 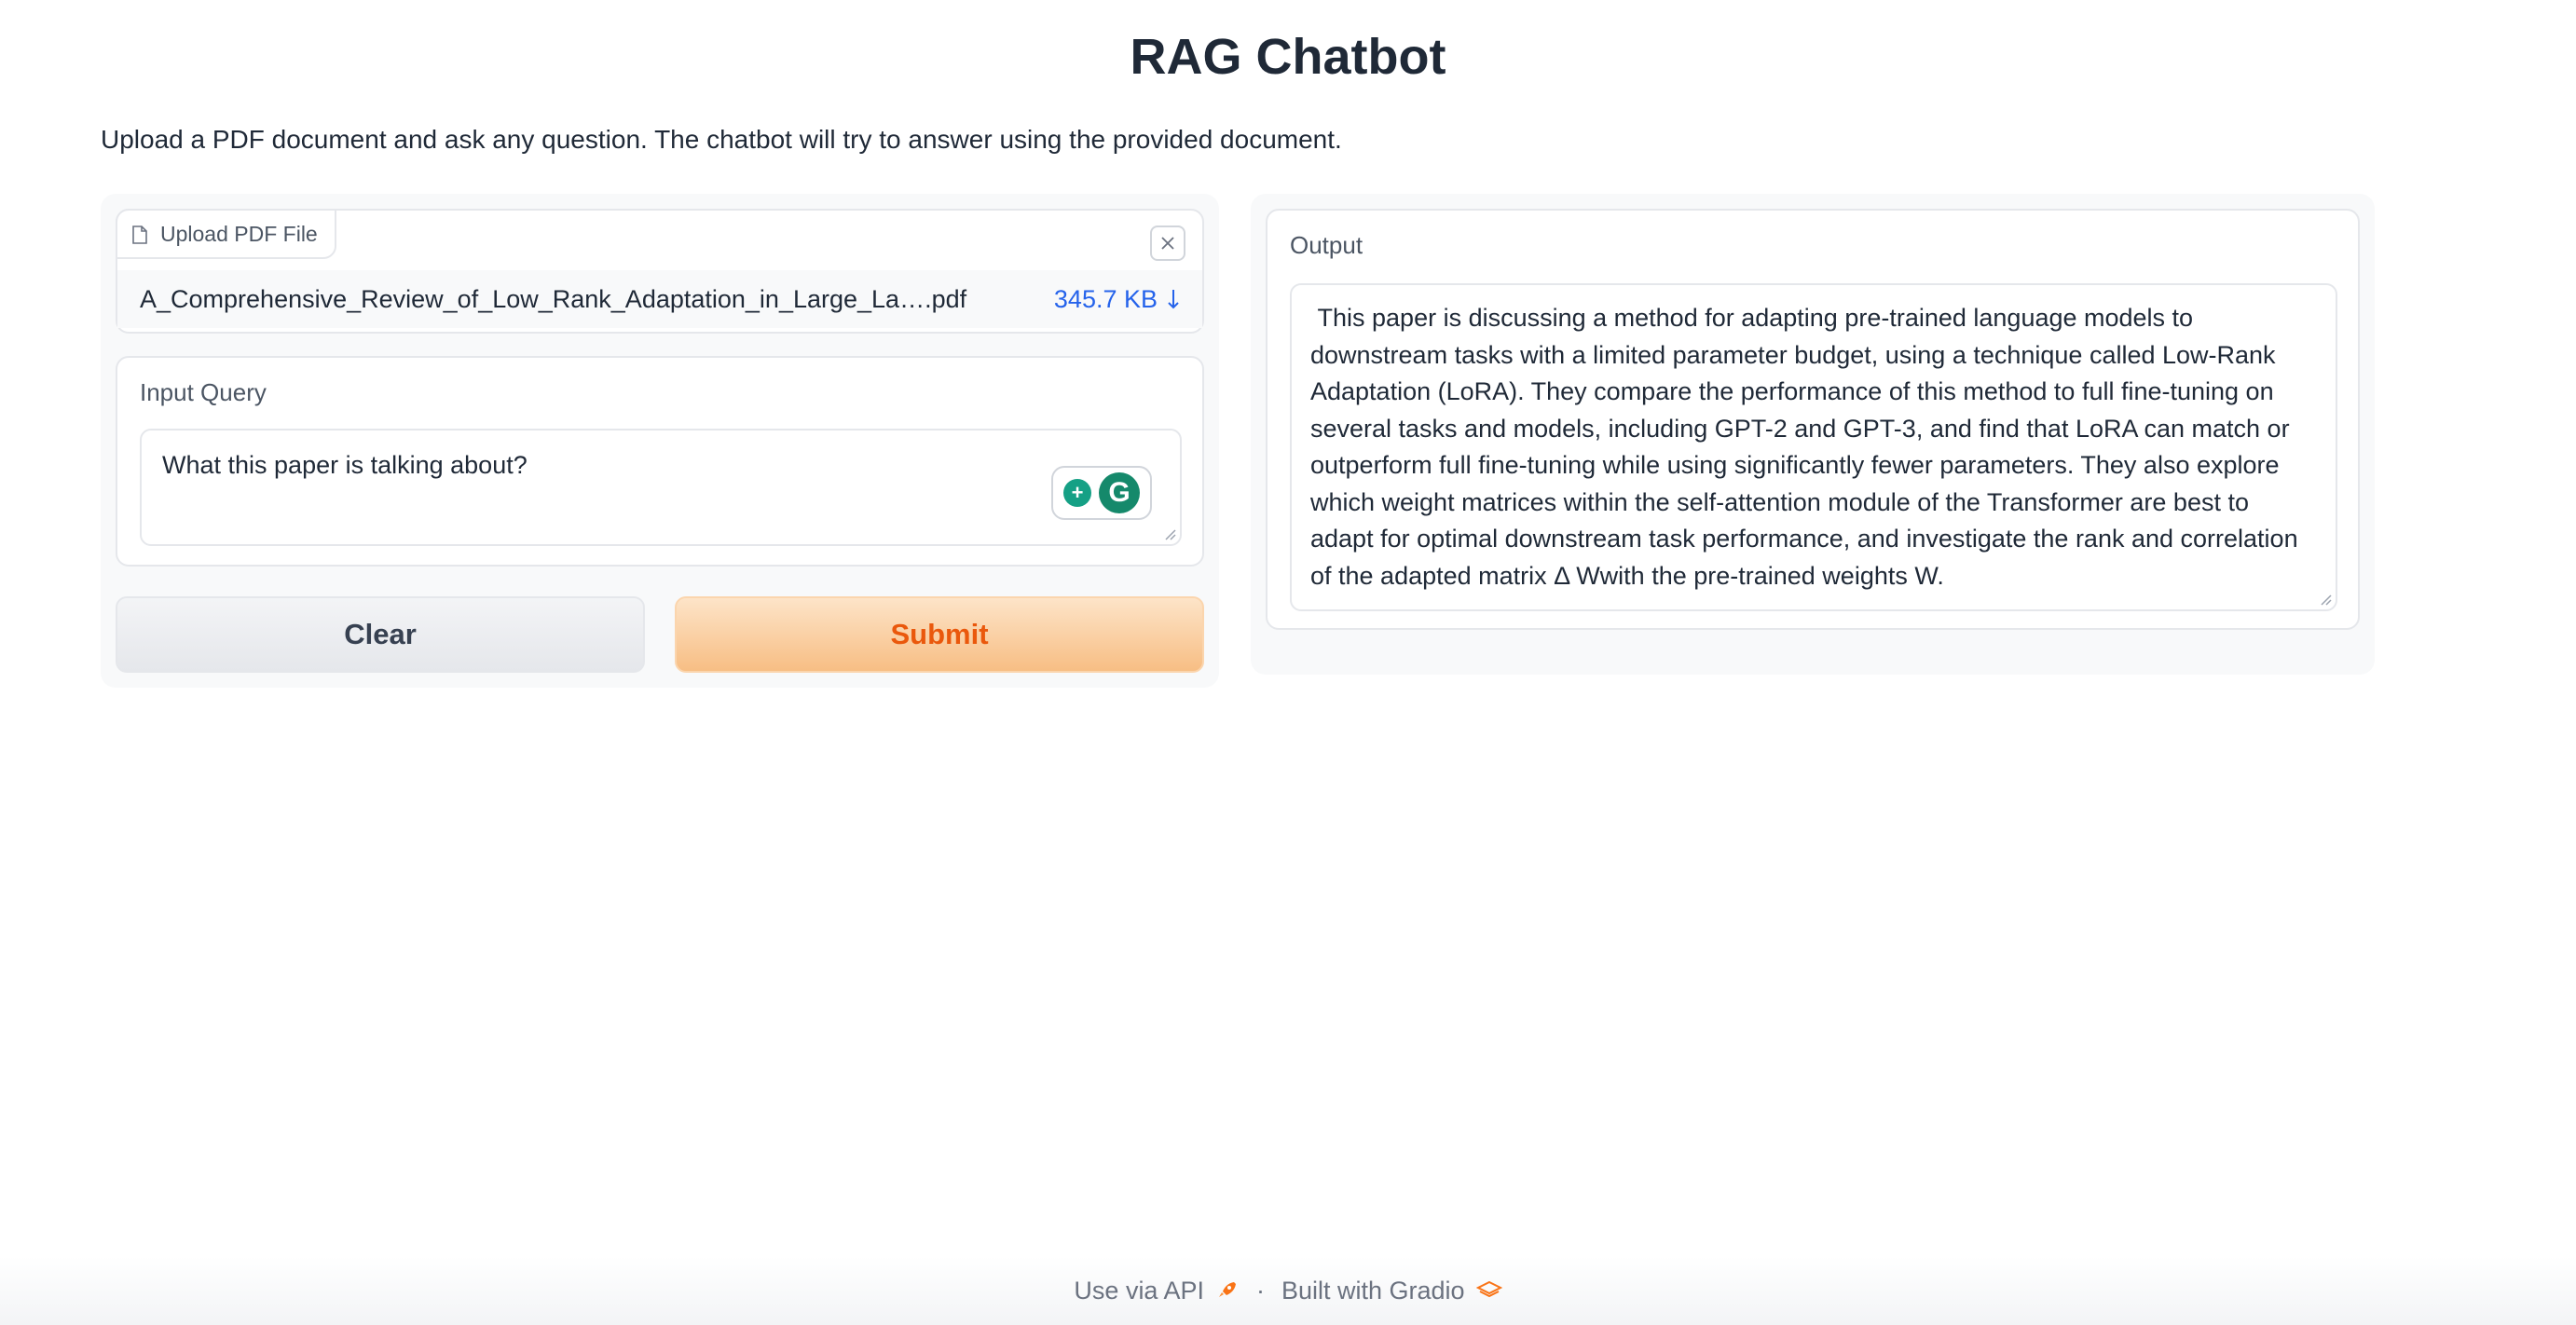 What do you see at coordinates (380, 634) in the screenshot?
I see `clear-button: Clear` at bounding box center [380, 634].